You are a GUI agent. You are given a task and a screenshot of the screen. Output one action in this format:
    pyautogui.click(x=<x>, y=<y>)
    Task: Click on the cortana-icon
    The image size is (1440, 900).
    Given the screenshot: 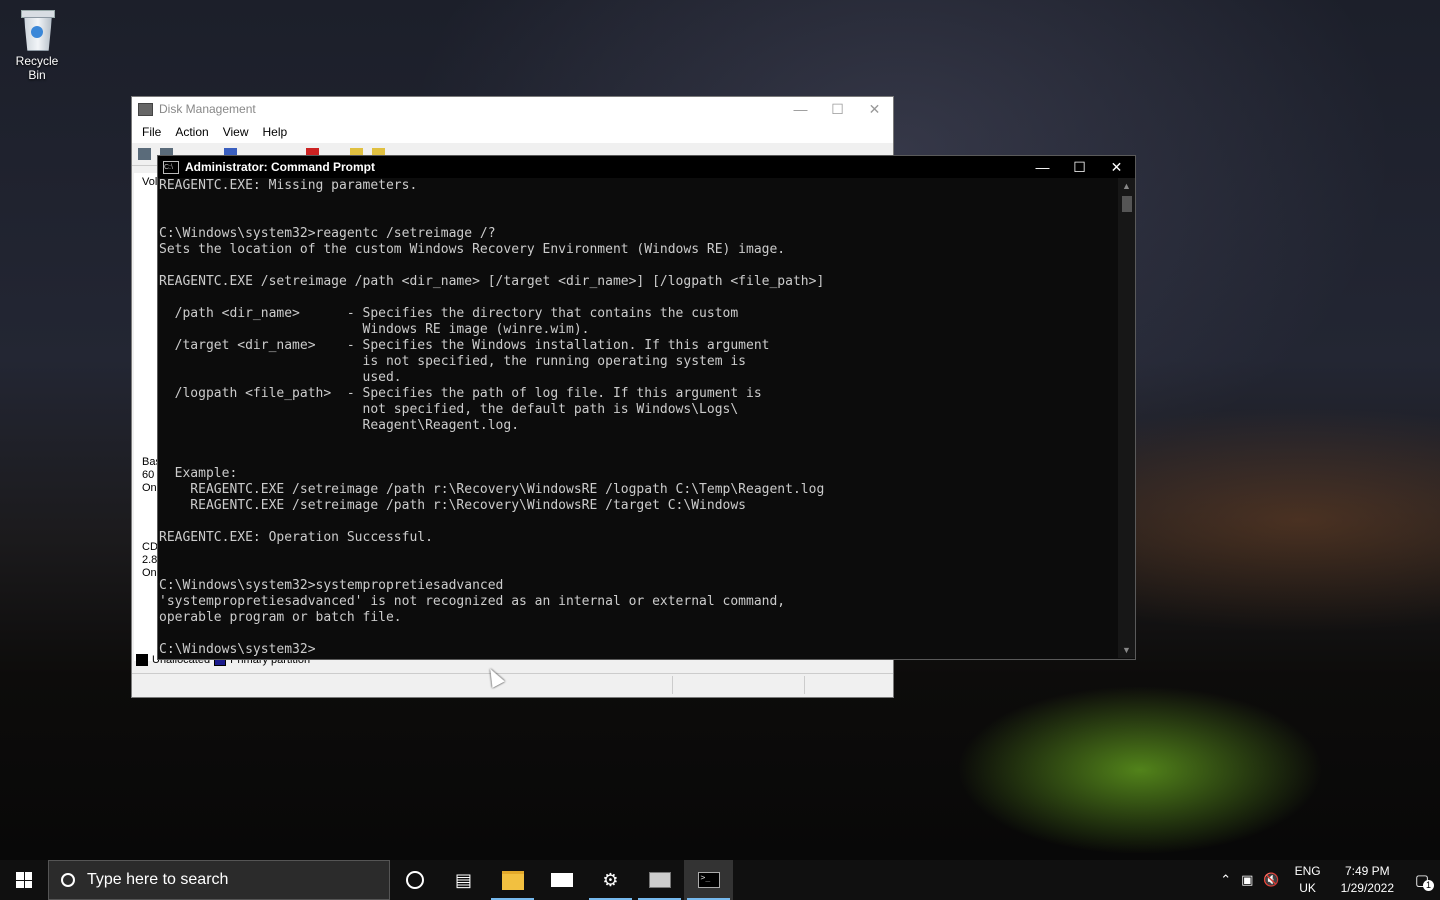 What is the action you would take?
    pyautogui.click(x=414, y=880)
    